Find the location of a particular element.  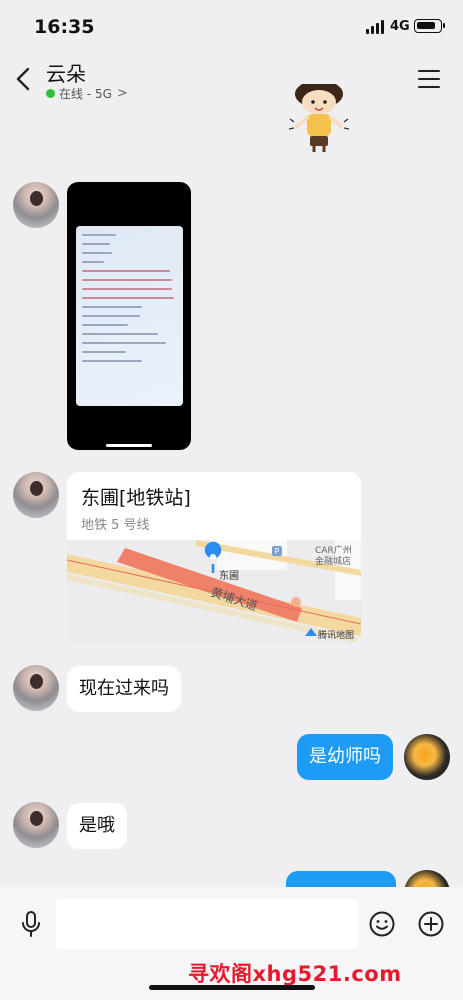

back-arrow-icon is located at coordinates (24, 79).